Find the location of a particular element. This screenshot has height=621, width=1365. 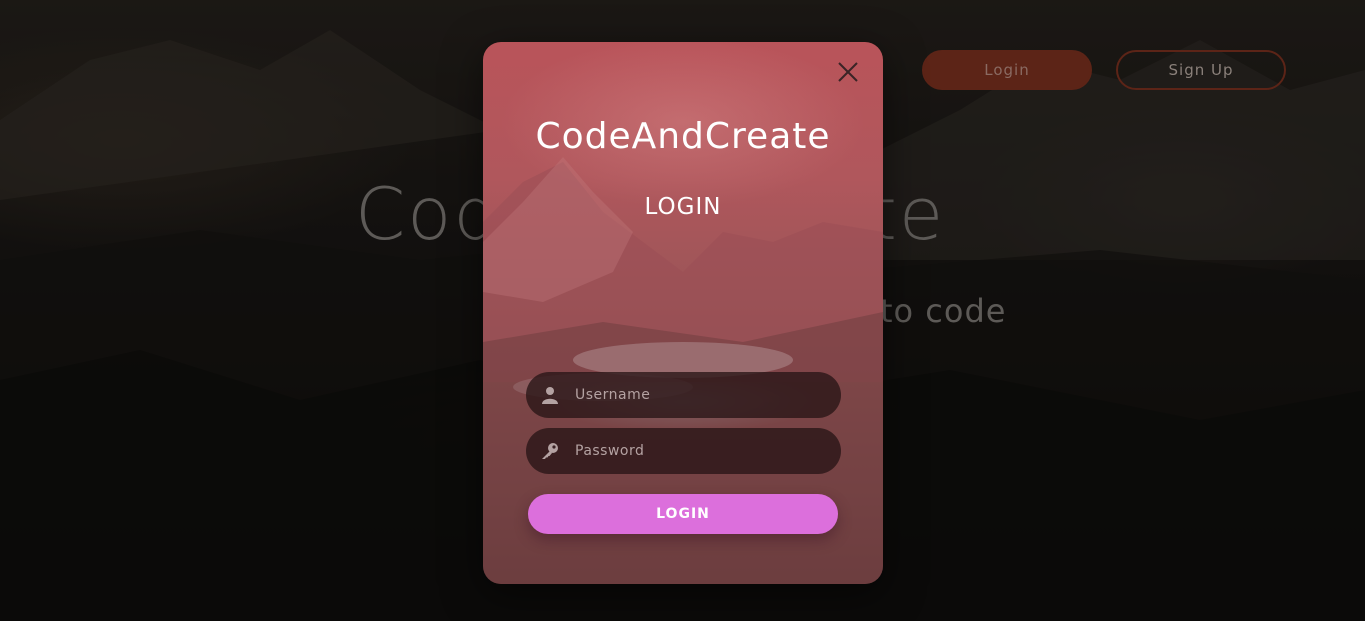

login-submit-button: LOGIN is located at coordinates (683, 514).